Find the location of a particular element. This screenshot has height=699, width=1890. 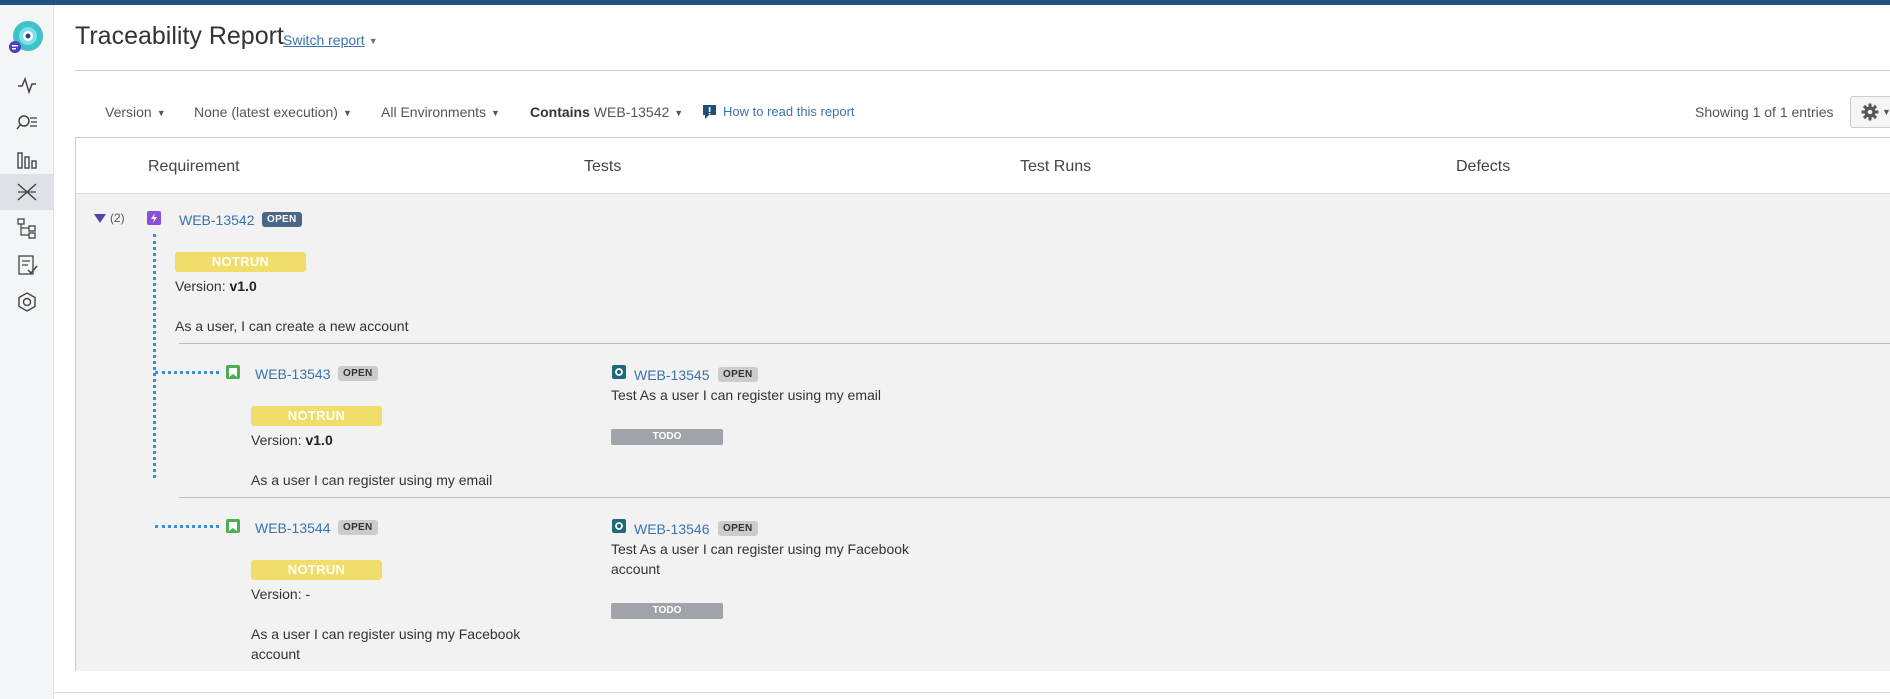

requirement-version: Version: v1.0 is located at coordinates (216, 286).